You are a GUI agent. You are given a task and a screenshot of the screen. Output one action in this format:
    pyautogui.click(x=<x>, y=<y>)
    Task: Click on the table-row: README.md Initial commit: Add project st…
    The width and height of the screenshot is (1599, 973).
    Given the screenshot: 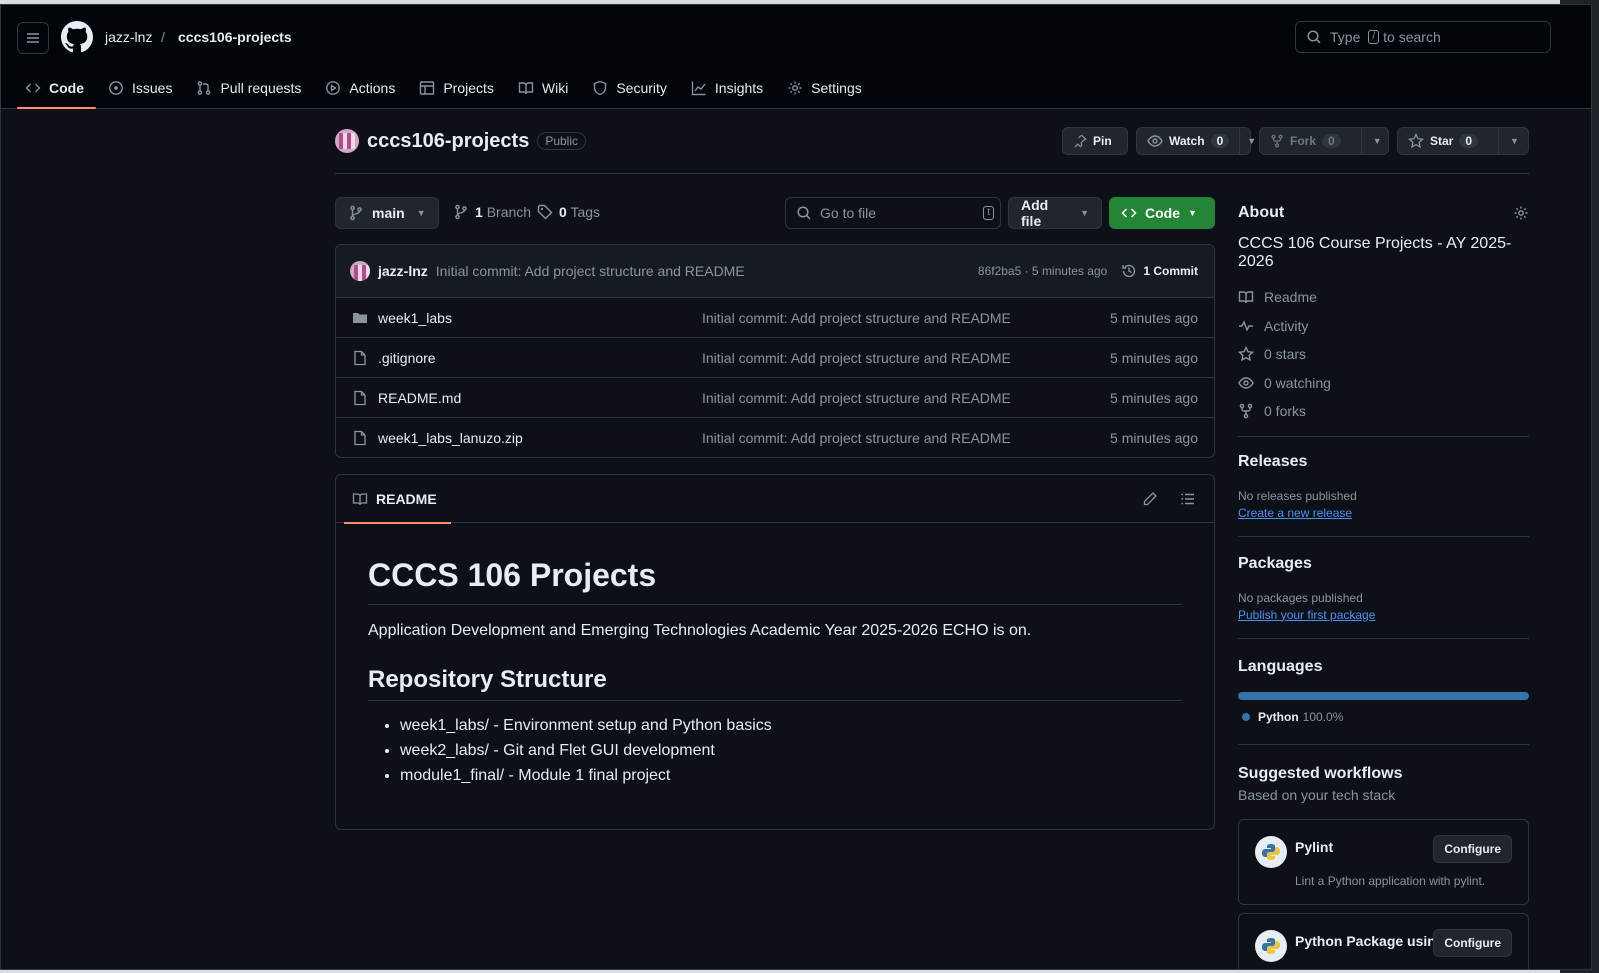 What is the action you would take?
    pyautogui.click(x=775, y=398)
    